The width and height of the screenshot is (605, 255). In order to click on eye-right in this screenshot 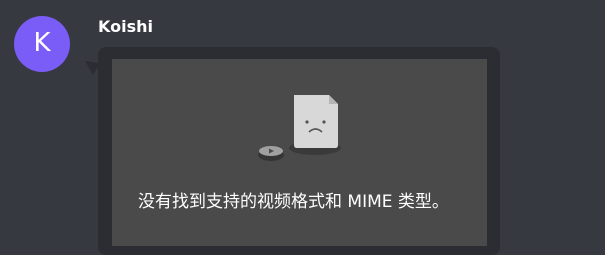, I will do `click(324, 122)`.